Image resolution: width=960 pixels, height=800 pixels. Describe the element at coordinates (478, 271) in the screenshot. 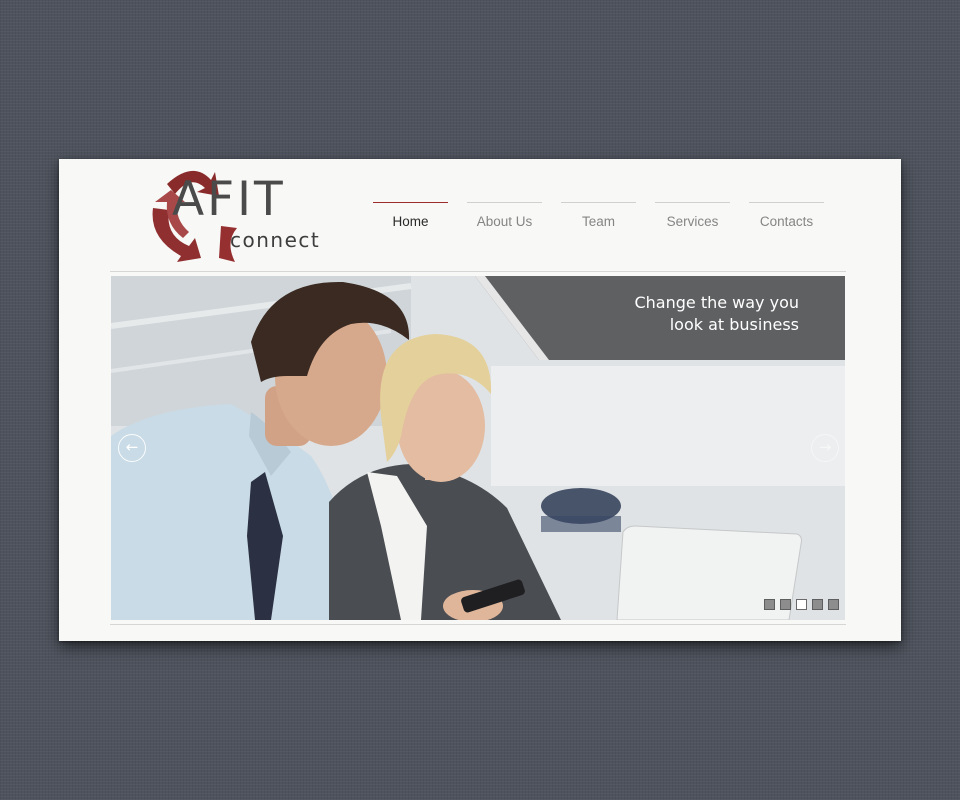

I see `header-divider` at that location.